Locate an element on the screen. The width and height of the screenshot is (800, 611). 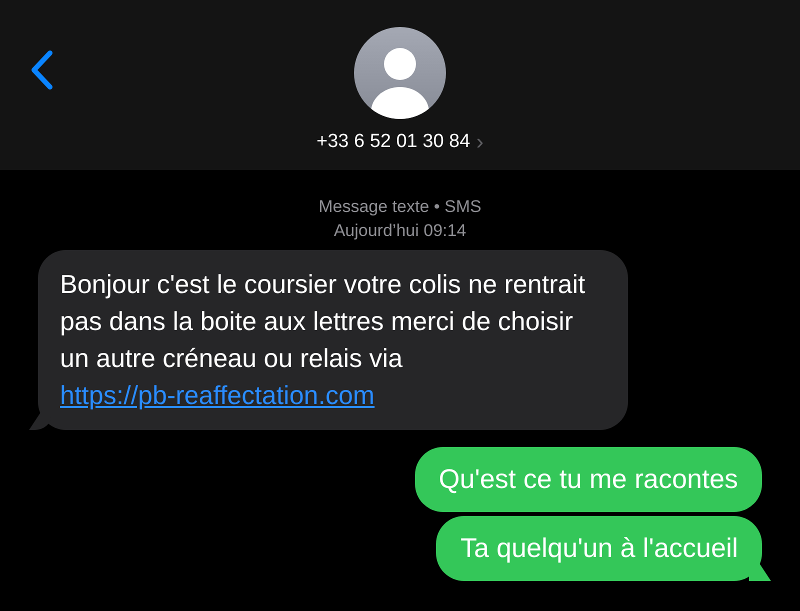
message-text: Qu'est ce tu me racontes is located at coordinates (588, 479).